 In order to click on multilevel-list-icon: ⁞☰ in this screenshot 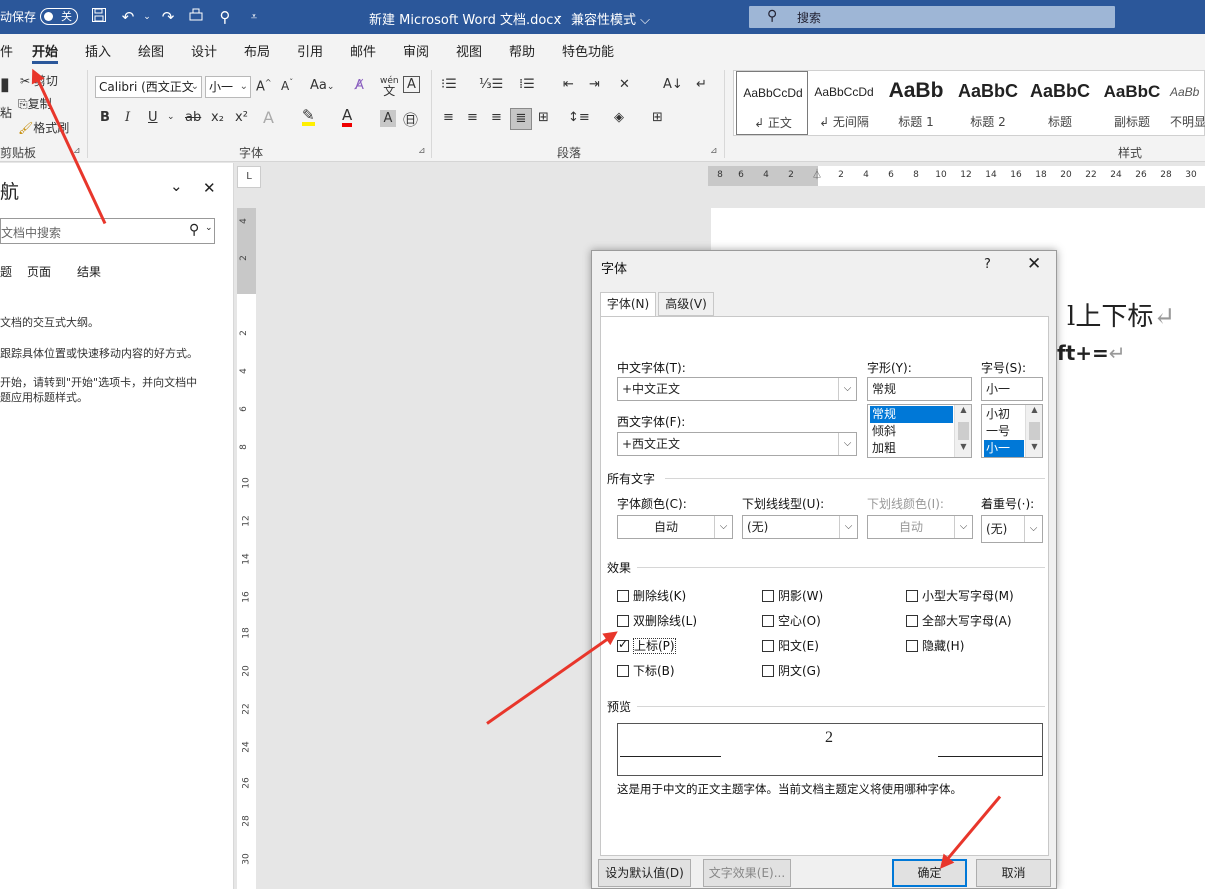, I will do `click(527, 84)`.